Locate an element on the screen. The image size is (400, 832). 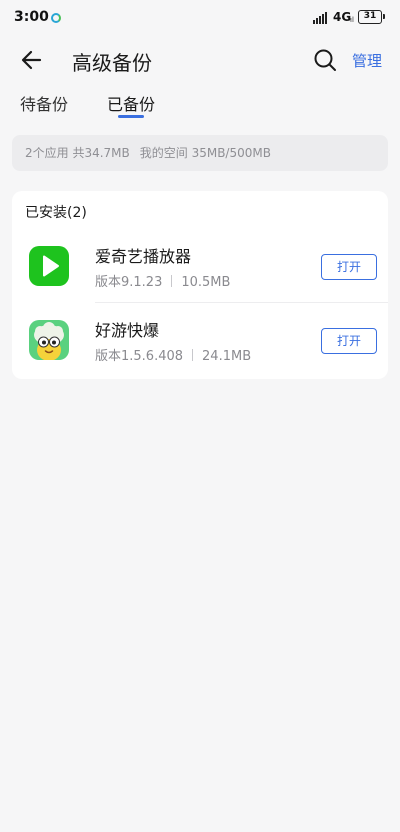
notification-icon is located at coordinates (56, 18).